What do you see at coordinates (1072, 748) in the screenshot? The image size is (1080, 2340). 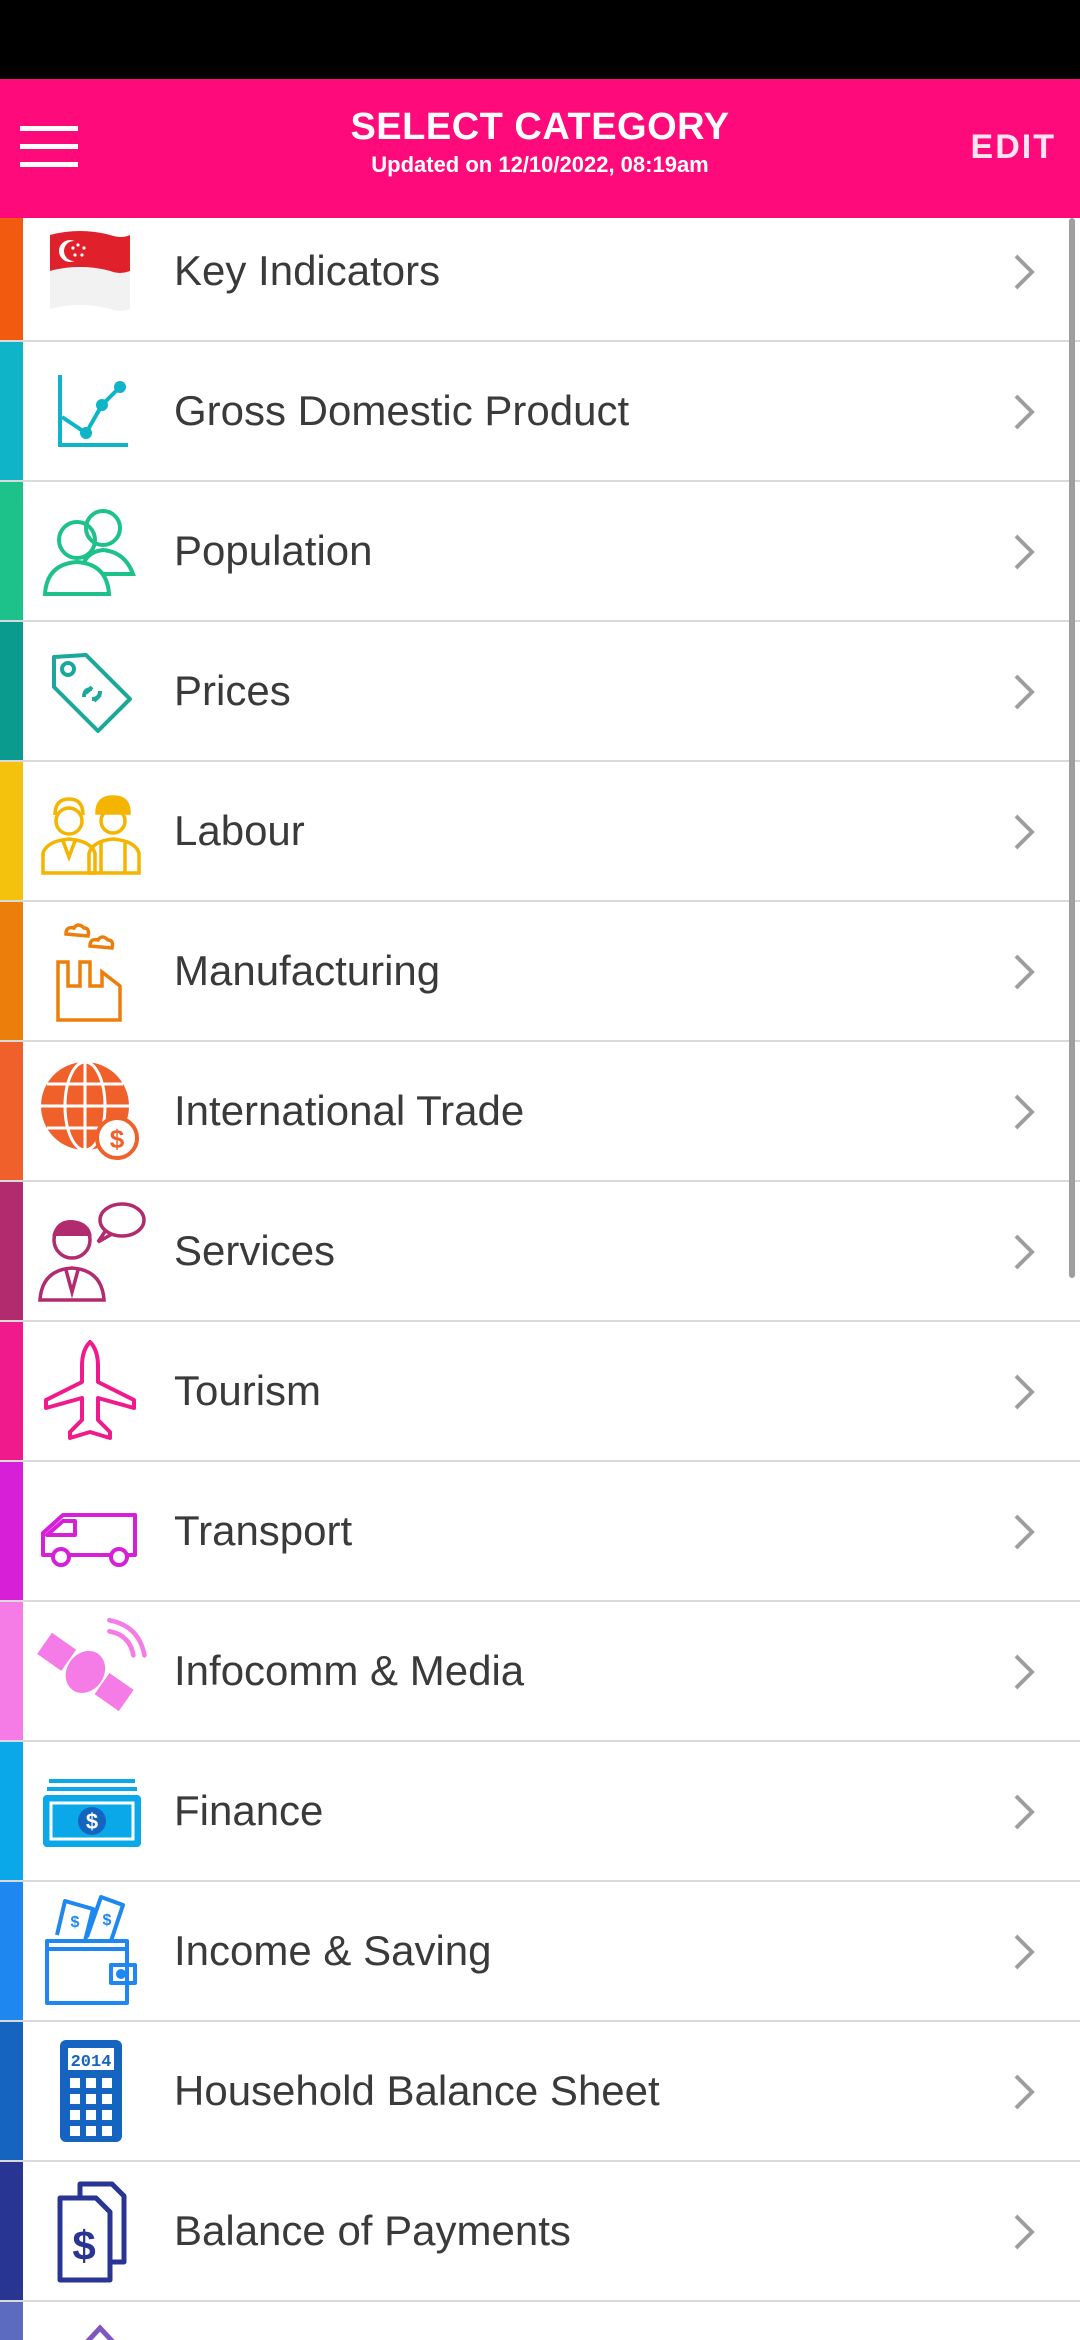 I see `scrollbar` at bounding box center [1072, 748].